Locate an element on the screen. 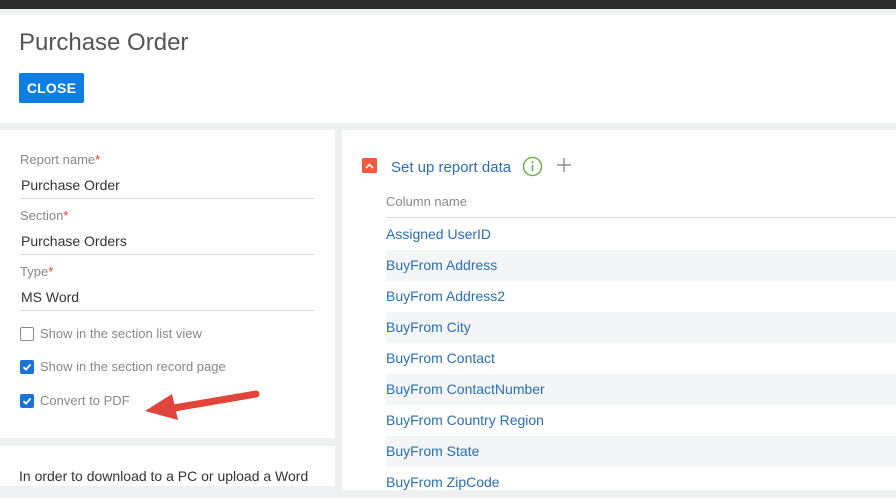 The width and height of the screenshot is (896, 498). chevron-up-icon is located at coordinates (369, 165).